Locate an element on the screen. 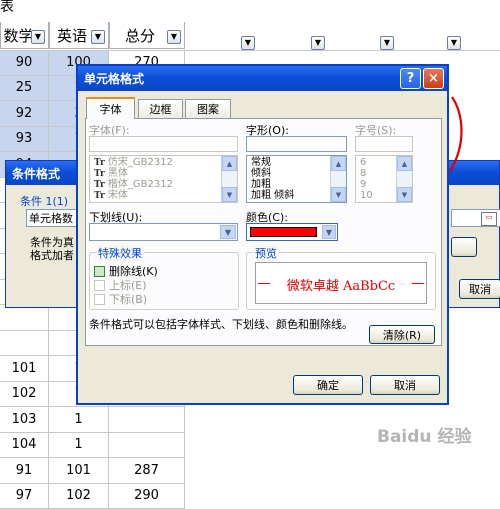  filter-col7-button: ▼ is located at coordinates (454, 43).